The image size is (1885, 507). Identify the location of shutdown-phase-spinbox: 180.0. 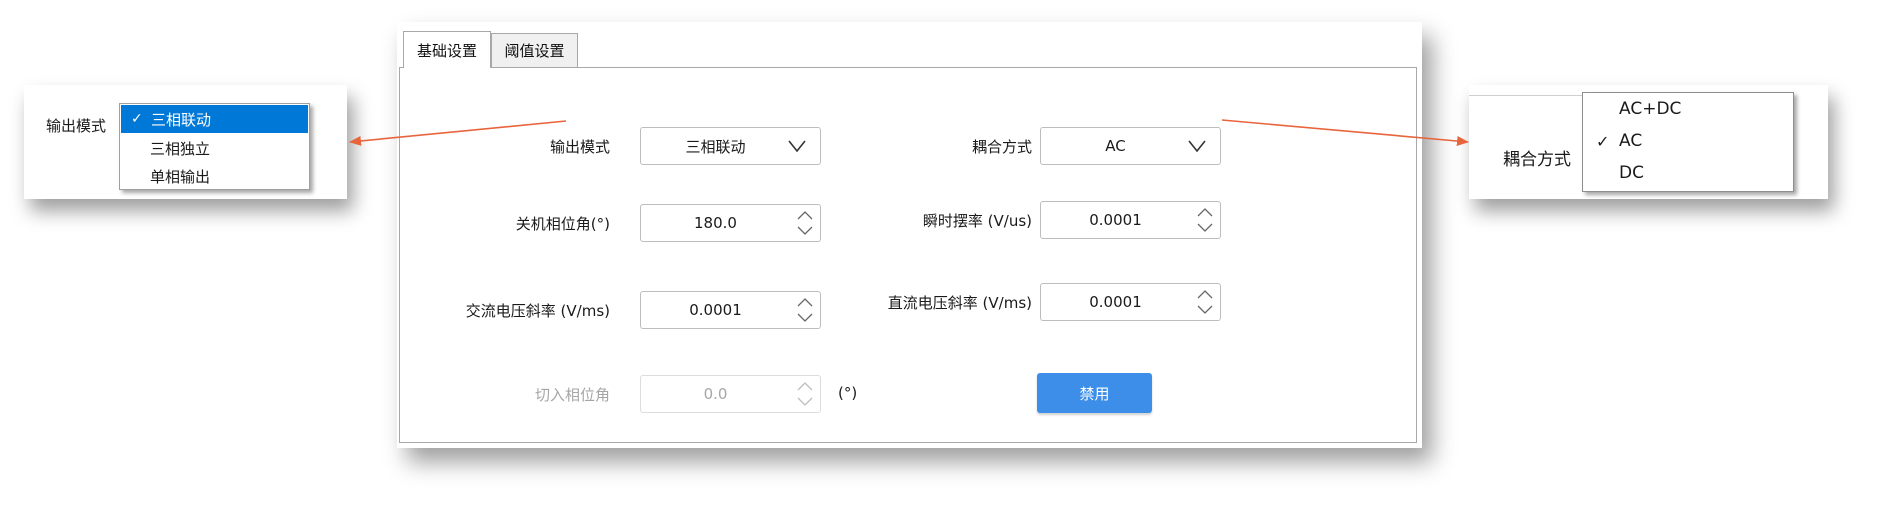
(730, 223).